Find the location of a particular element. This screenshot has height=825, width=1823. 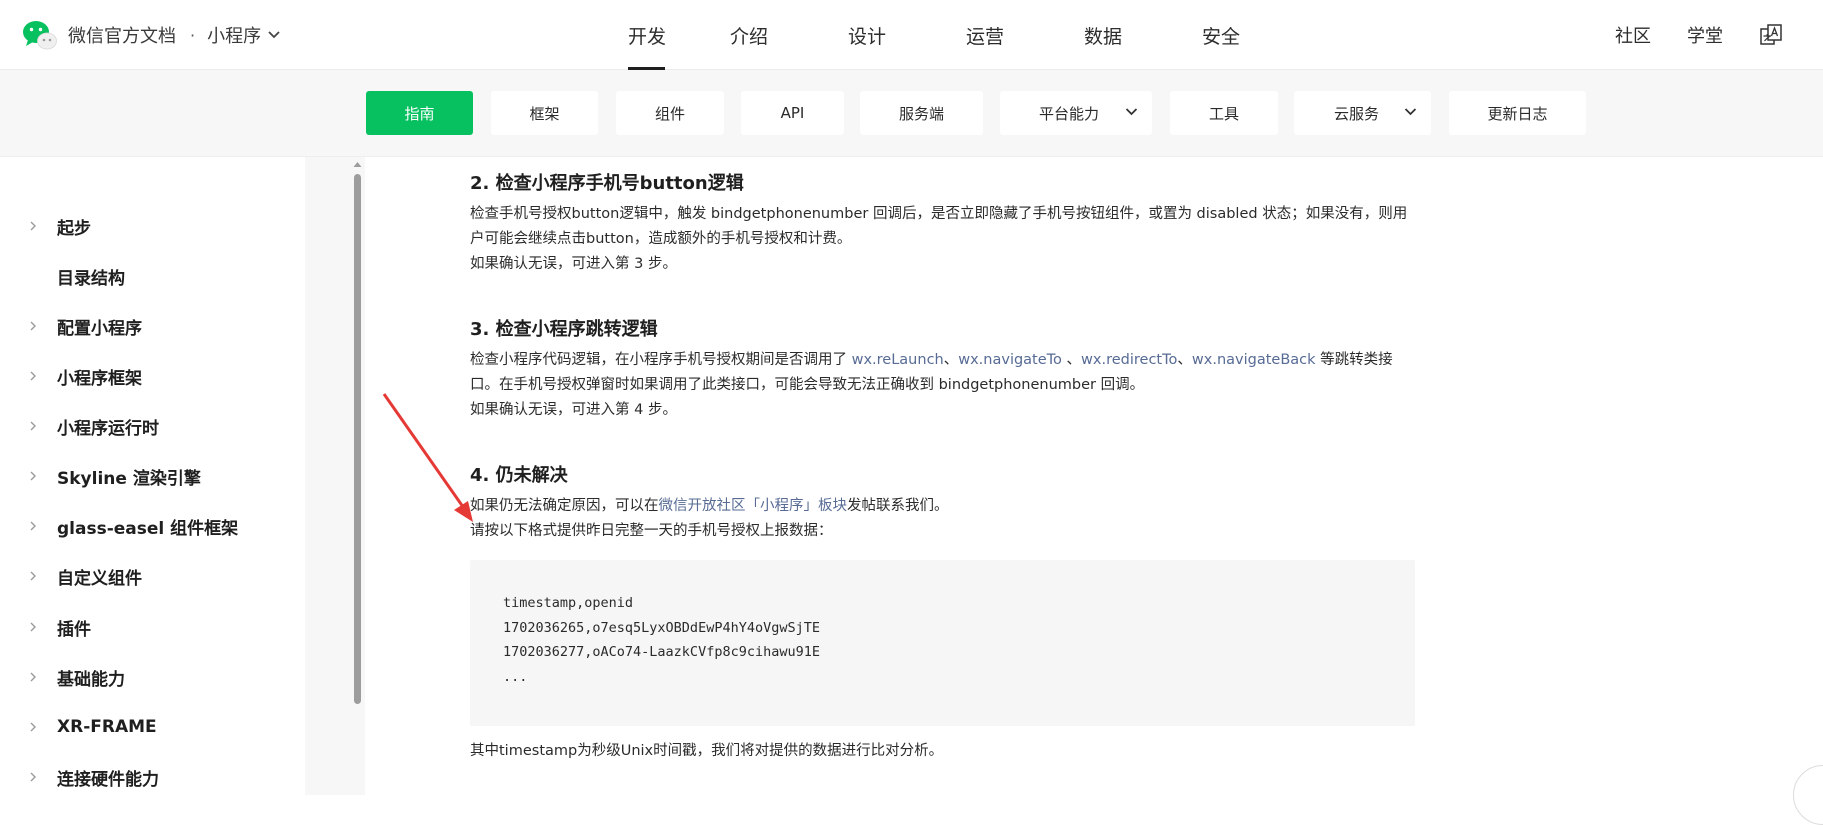

subnav-changelog: 更新日志 is located at coordinates (1517, 113).